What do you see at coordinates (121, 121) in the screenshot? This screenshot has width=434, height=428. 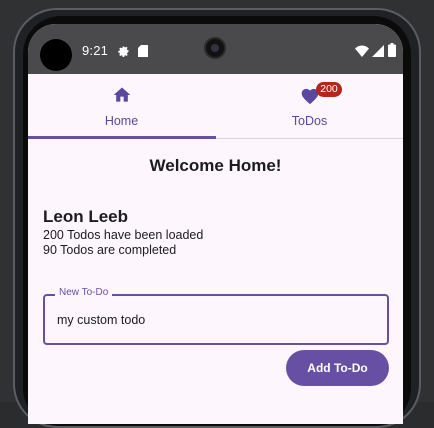 I see `tab-home-label: Home` at bounding box center [121, 121].